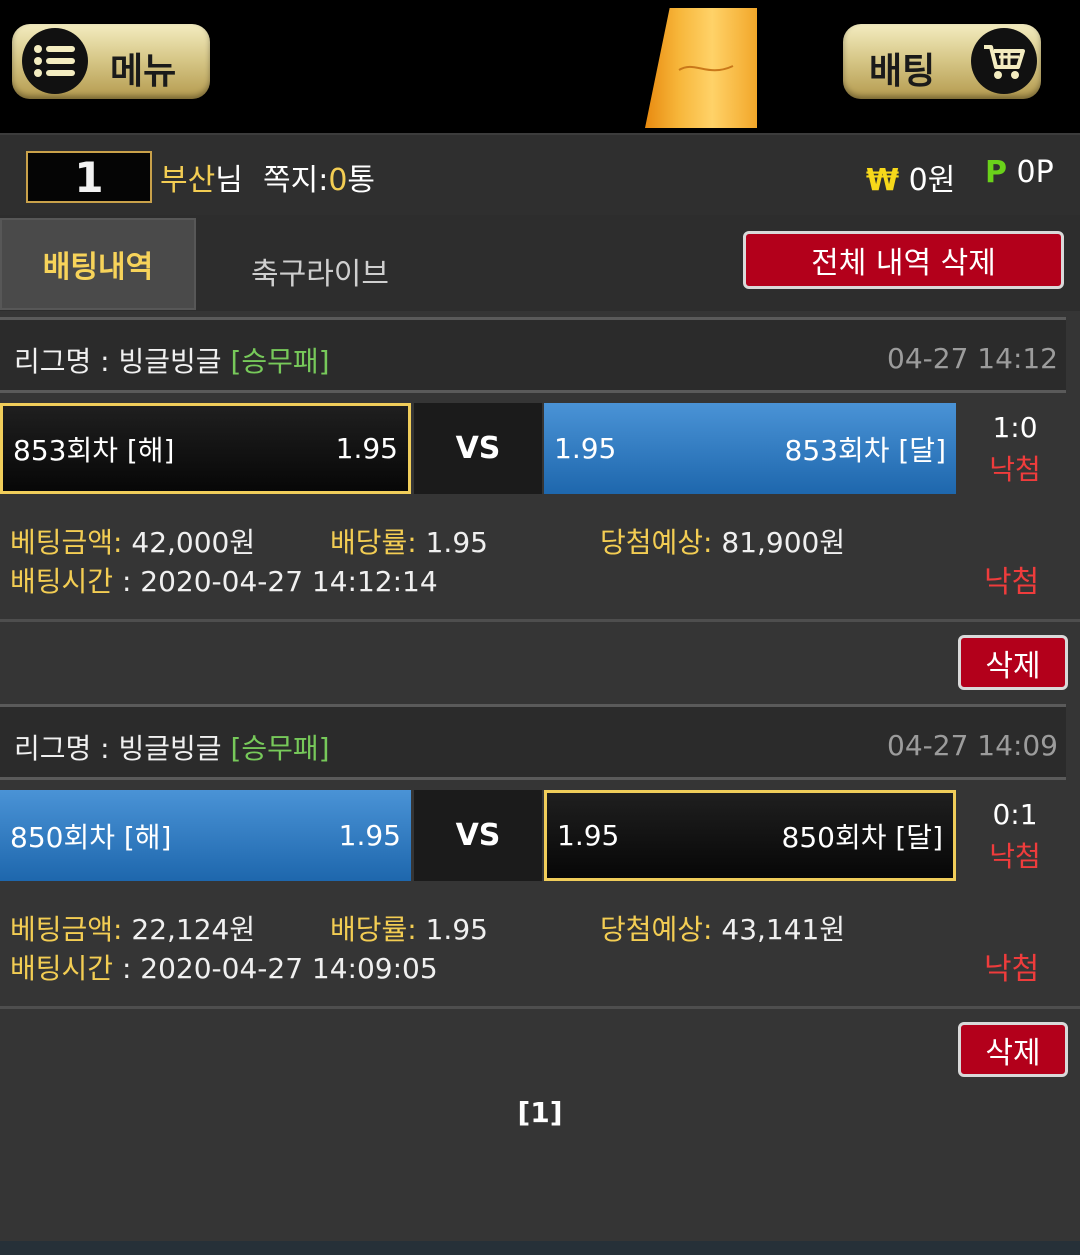 The width and height of the screenshot is (1080, 1255). Describe the element at coordinates (701, 68) in the screenshot. I see `logo-graphic` at that location.